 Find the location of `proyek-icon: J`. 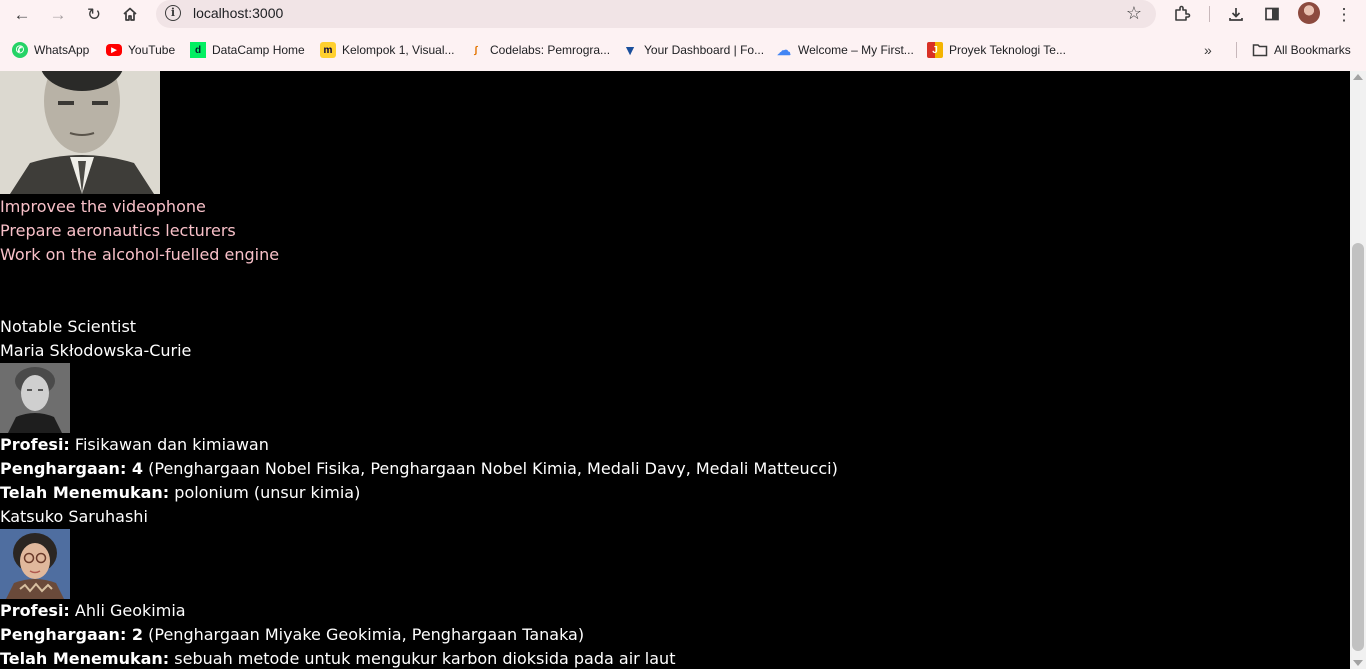

proyek-icon: J is located at coordinates (935, 50).